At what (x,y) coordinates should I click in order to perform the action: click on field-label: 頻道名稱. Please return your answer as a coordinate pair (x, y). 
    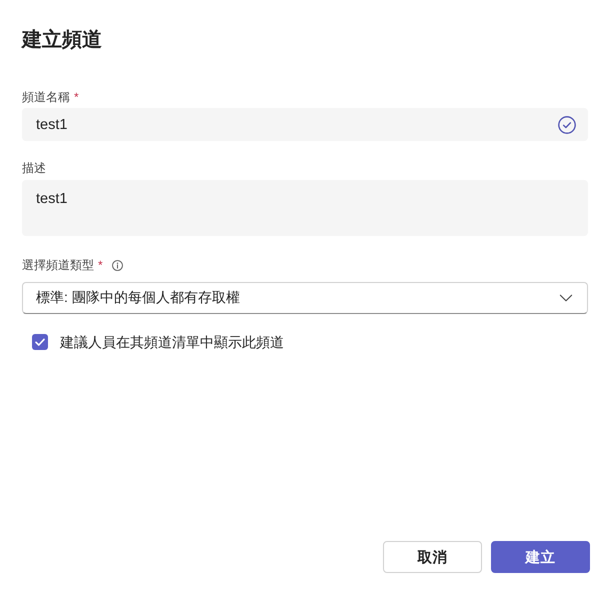
    Looking at the image, I should click on (46, 97).